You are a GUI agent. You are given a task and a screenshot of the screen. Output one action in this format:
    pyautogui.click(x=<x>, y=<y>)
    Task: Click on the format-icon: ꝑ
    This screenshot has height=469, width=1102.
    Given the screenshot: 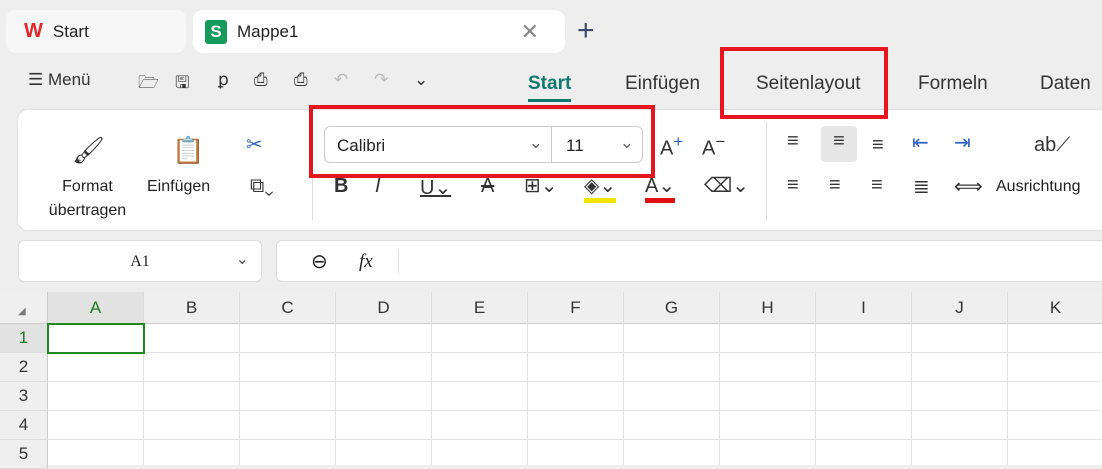 What is the action you would take?
    pyautogui.click(x=223, y=80)
    